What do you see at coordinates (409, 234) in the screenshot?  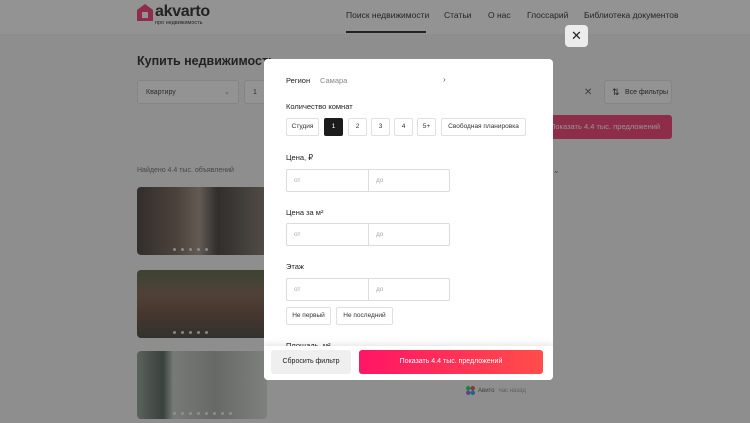 I see `price-sqm-to-input` at bounding box center [409, 234].